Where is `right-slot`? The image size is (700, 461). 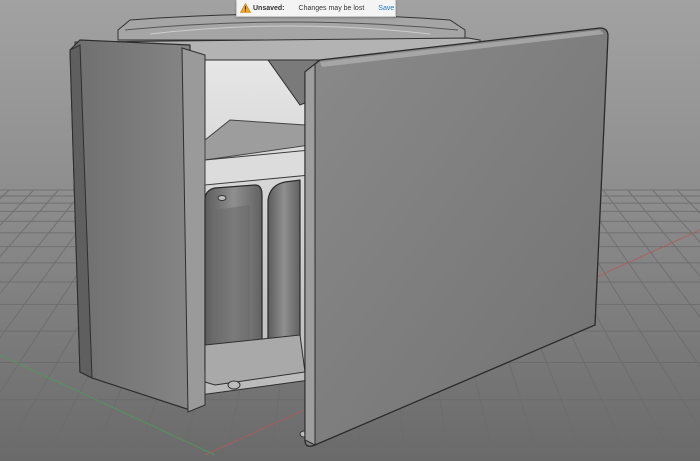 right-slot is located at coordinates (284, 271).